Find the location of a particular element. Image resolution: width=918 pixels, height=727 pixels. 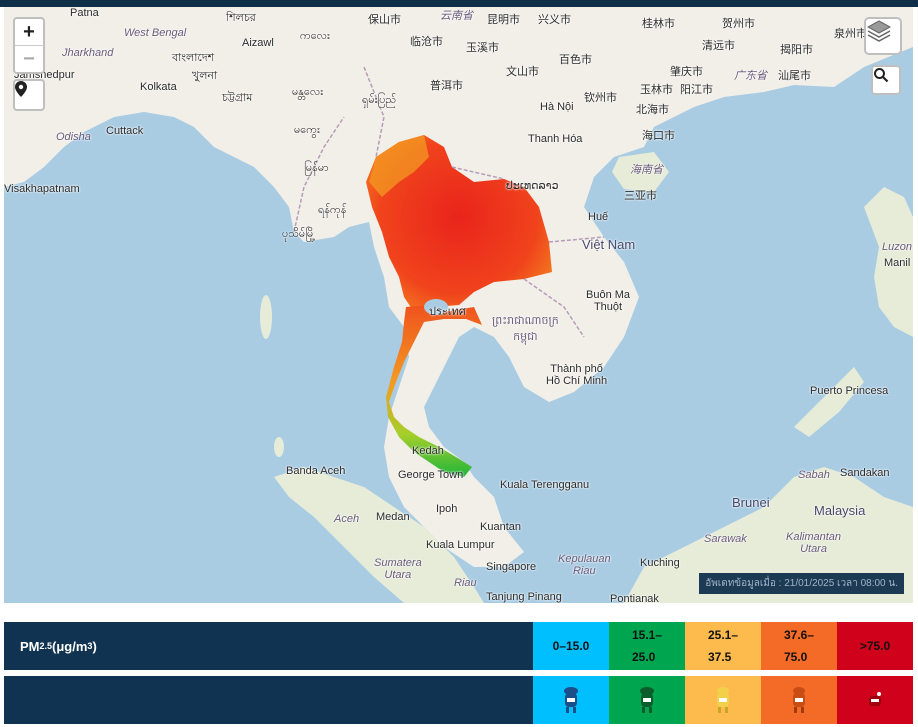

label-thanhhoa: Thanh Hóa is located at coordinates (555, 139).